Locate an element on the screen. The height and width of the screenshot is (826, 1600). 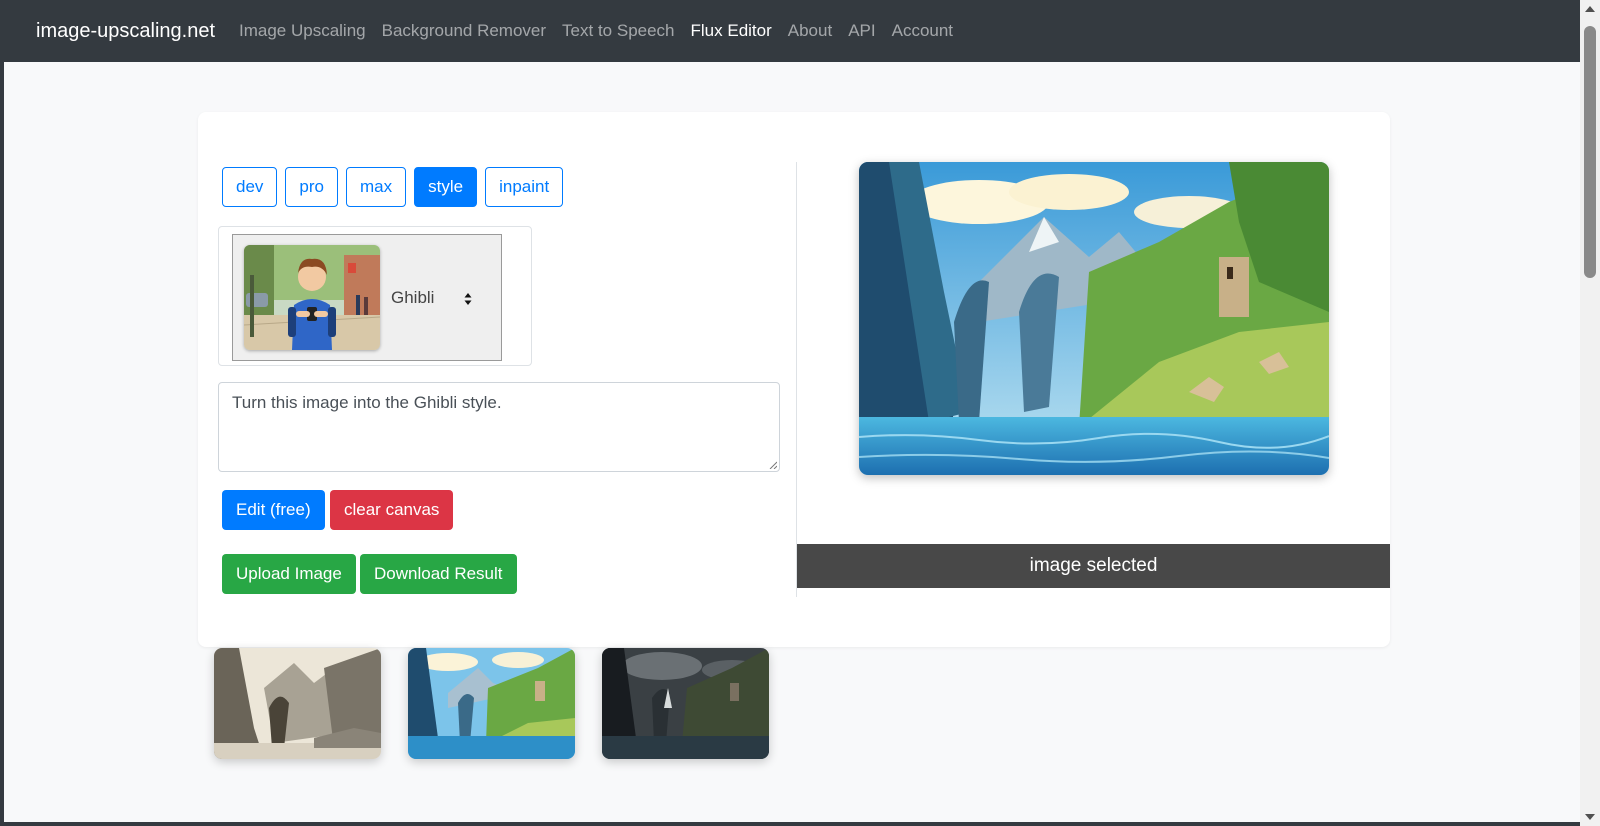
prompt-text: Turn this image into the Ghibli style. is located at coordinates (367, 402).